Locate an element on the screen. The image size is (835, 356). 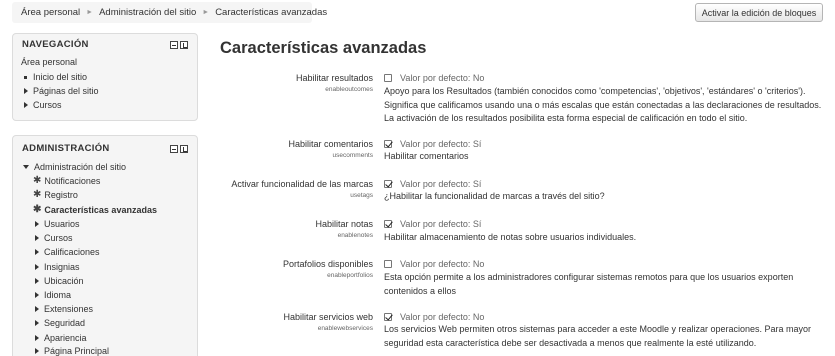
admin-item-calificaciones: Calificaciones is located at coordinates (67, 252).